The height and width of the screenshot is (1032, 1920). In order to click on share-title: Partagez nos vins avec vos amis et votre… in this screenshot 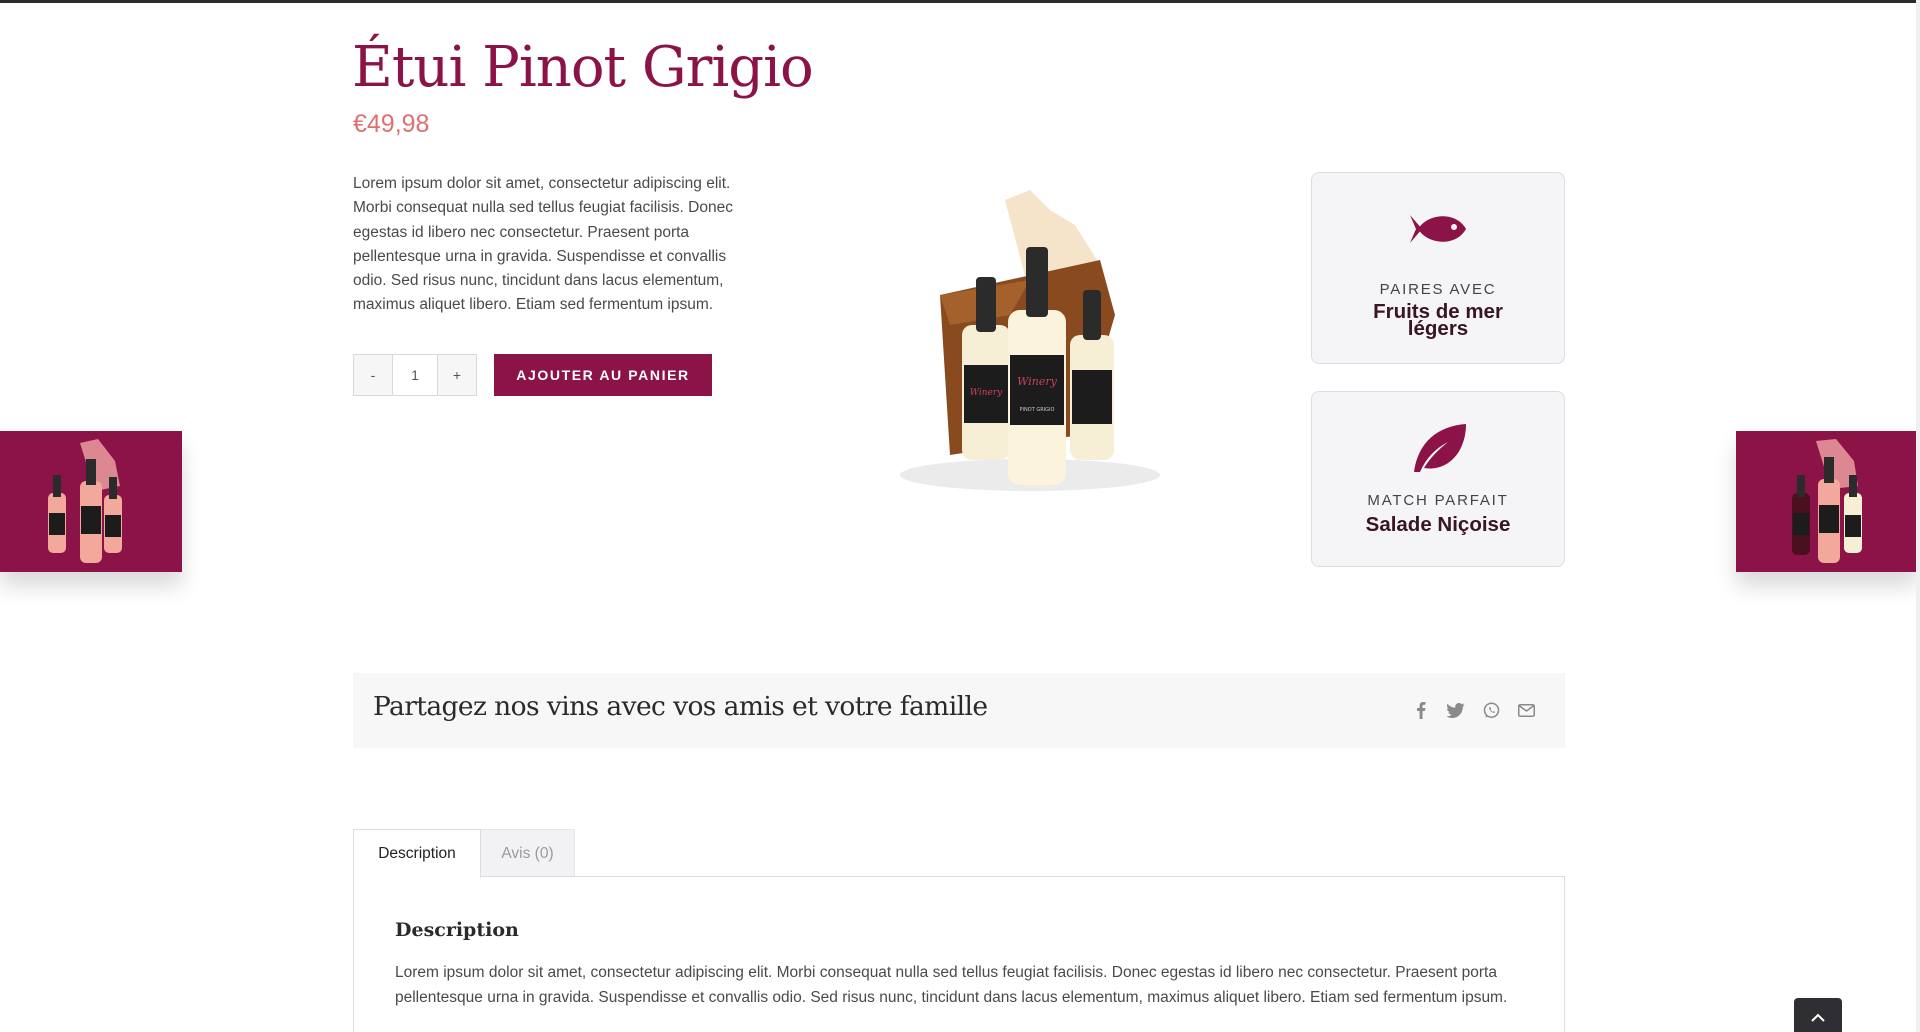, I will do `click(680, 706)`.